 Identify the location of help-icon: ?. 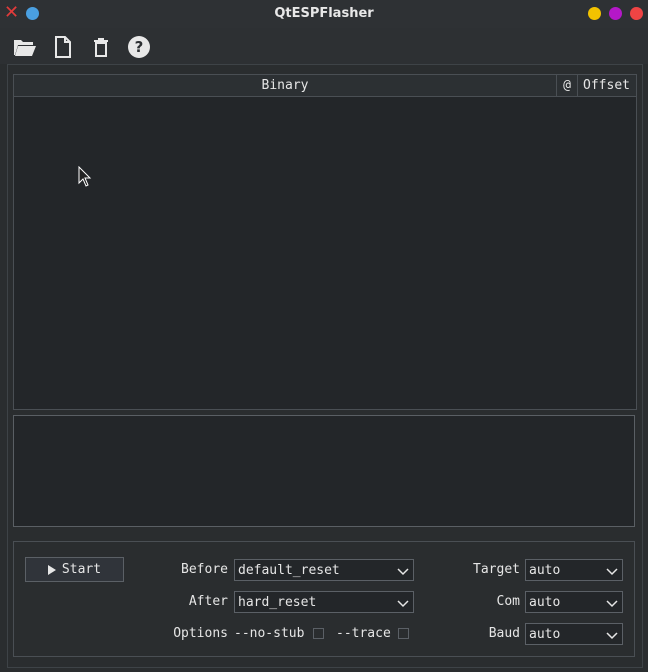
(139, 47).